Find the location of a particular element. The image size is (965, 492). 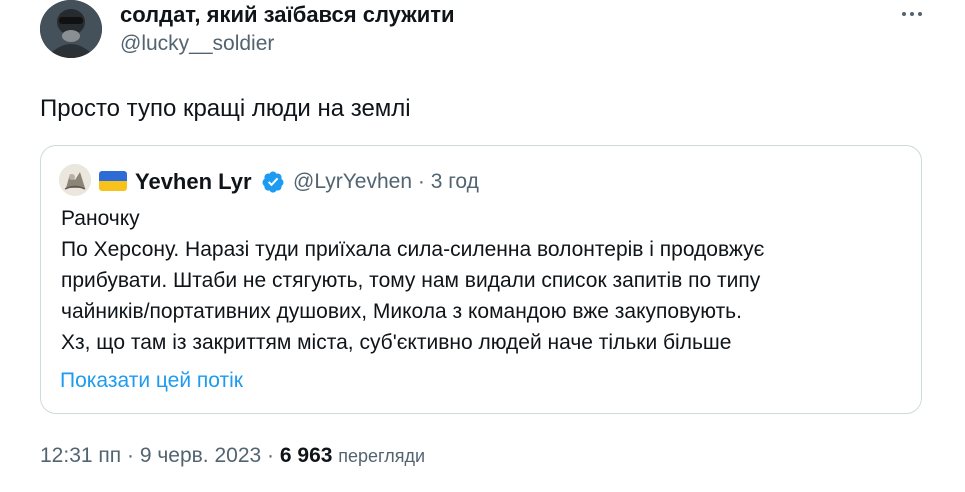

tweet-time: 12:31 пп is located at coordinates (80, 455).